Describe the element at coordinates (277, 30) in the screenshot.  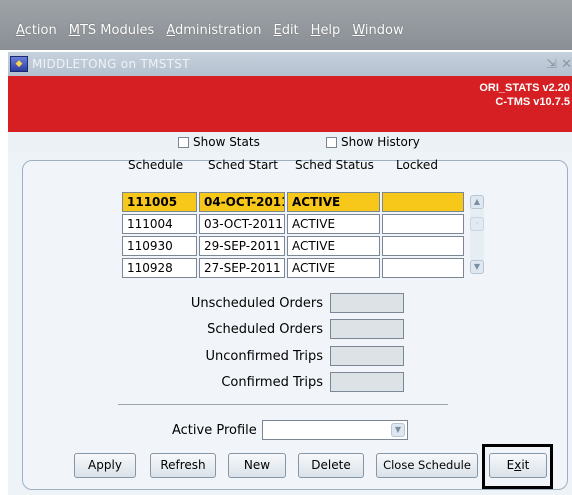
I see `menu-edit-key: E` at that location.